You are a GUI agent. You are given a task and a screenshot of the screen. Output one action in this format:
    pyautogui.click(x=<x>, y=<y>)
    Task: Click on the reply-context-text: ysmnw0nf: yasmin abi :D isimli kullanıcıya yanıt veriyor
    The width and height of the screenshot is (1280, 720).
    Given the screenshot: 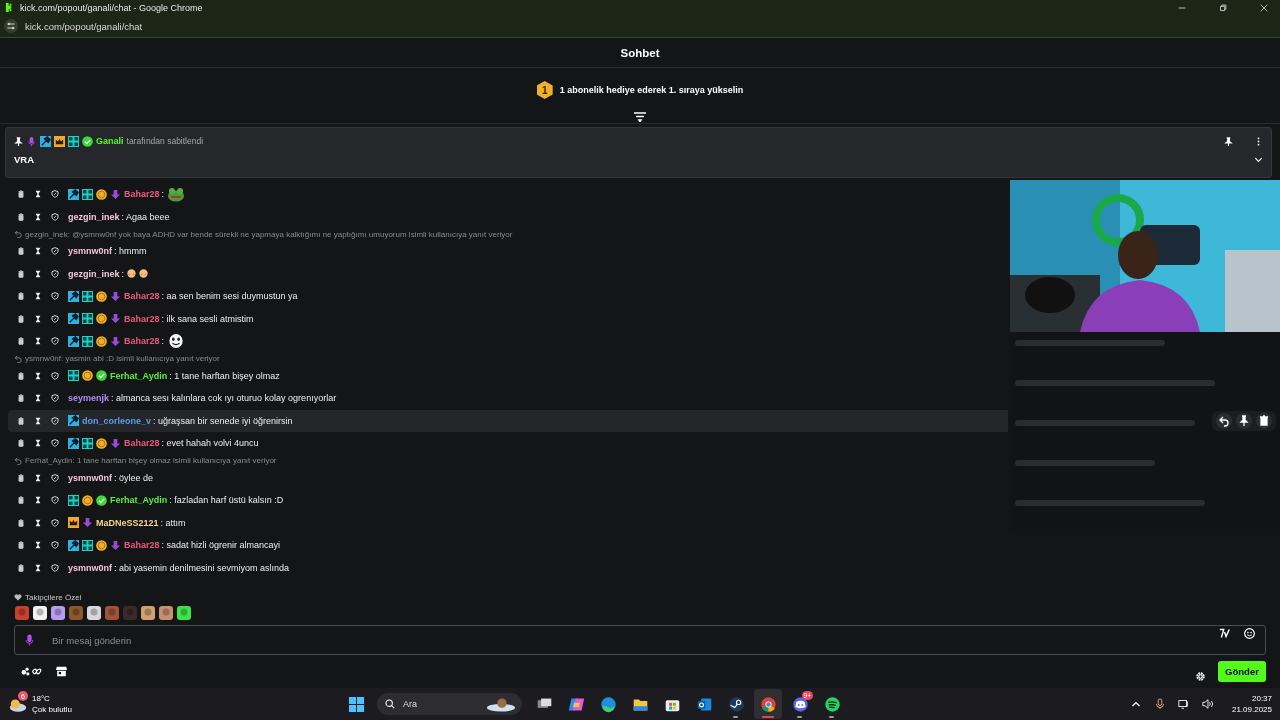 What is the action you would take?
    pyautogui.click(x=122, y=358)
    